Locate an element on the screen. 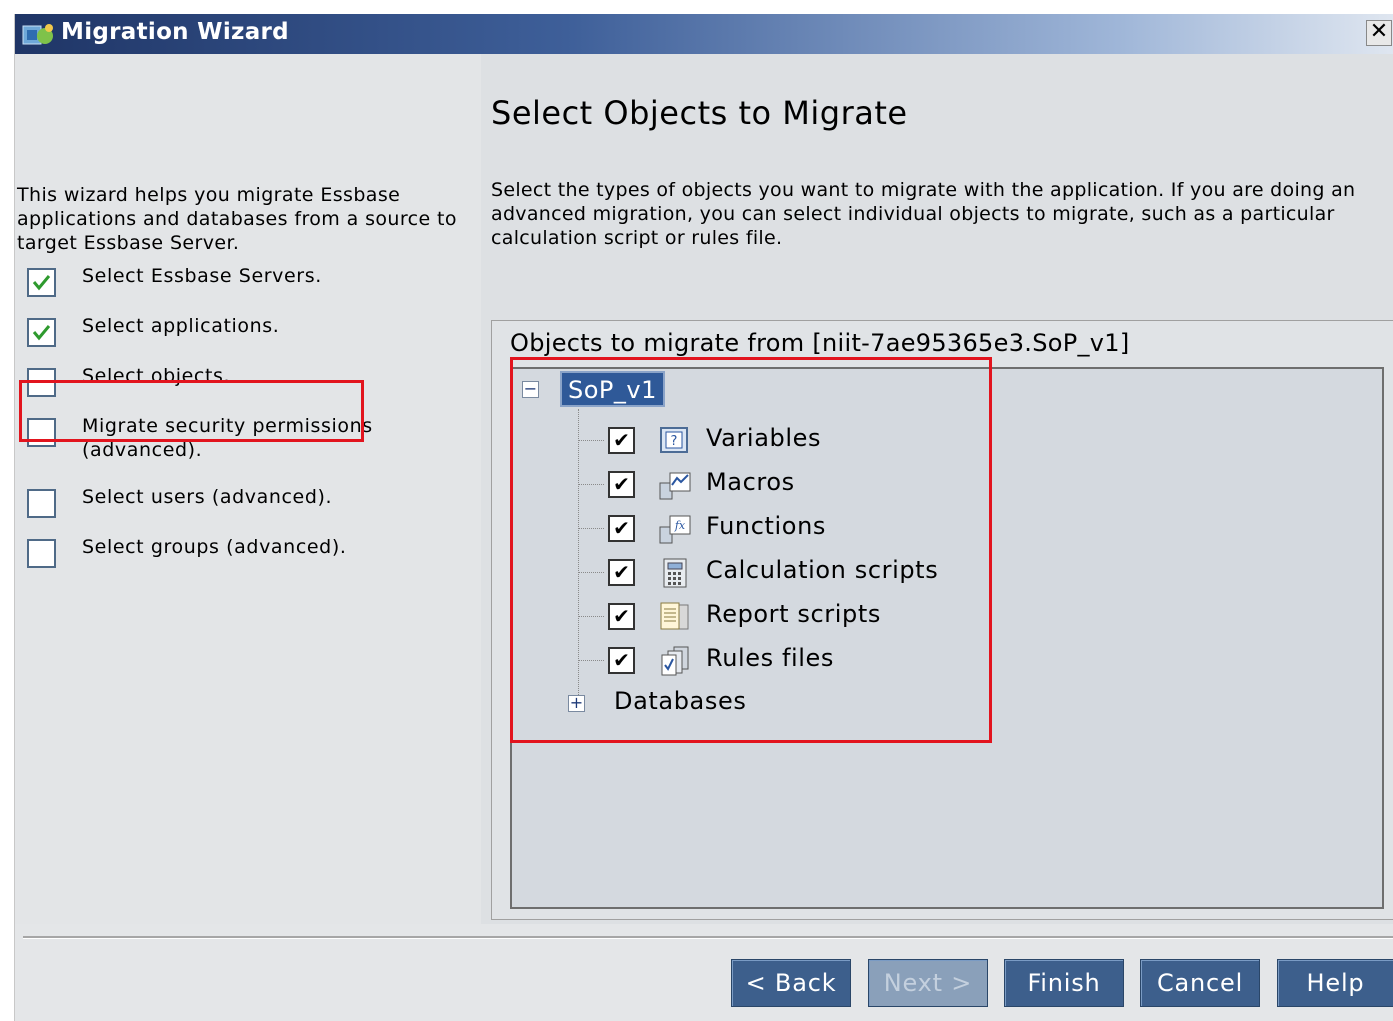  cancel-button: Cancel is located at coordinates (1200, 983).